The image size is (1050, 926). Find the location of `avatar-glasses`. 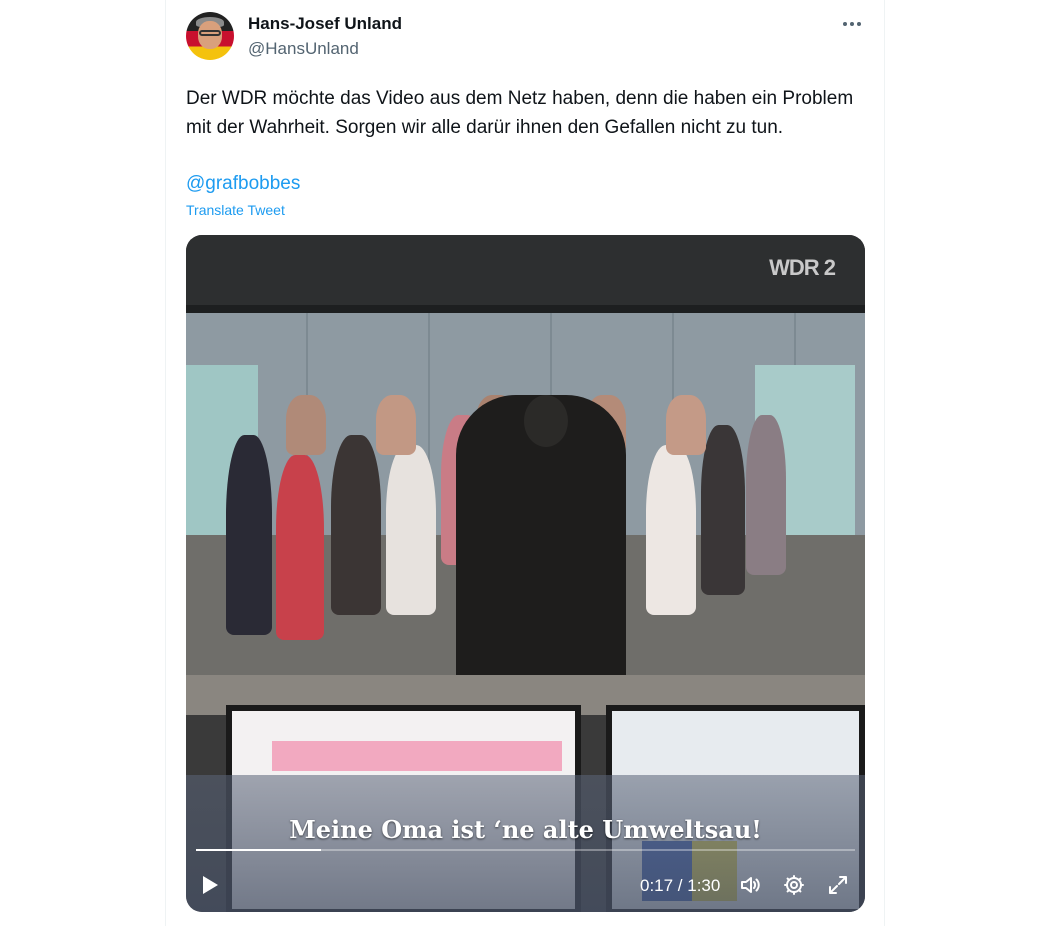

avatar-glasses is located at coordinates (210, 33).